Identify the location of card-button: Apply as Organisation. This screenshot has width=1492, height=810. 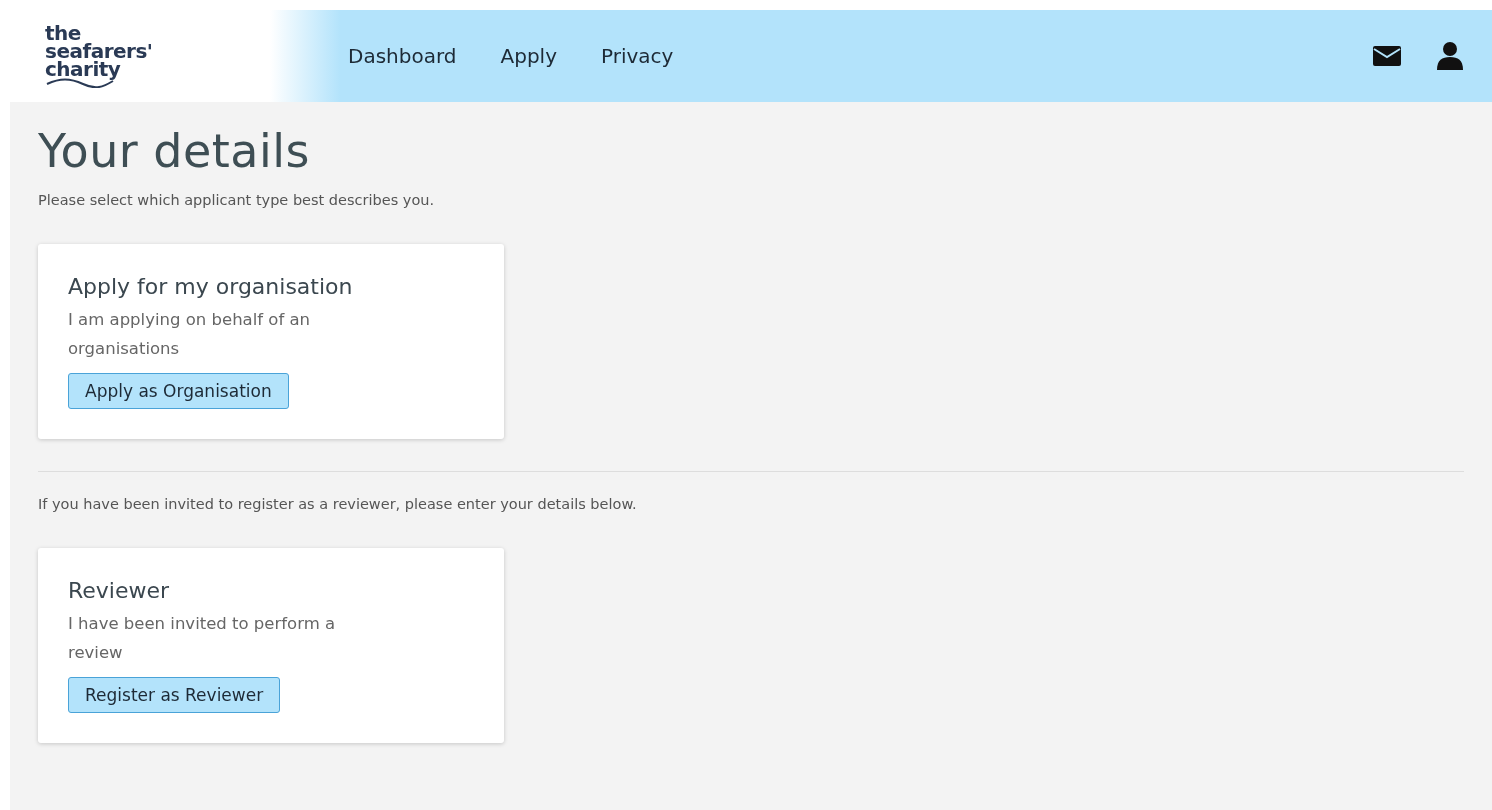
(178, 391).